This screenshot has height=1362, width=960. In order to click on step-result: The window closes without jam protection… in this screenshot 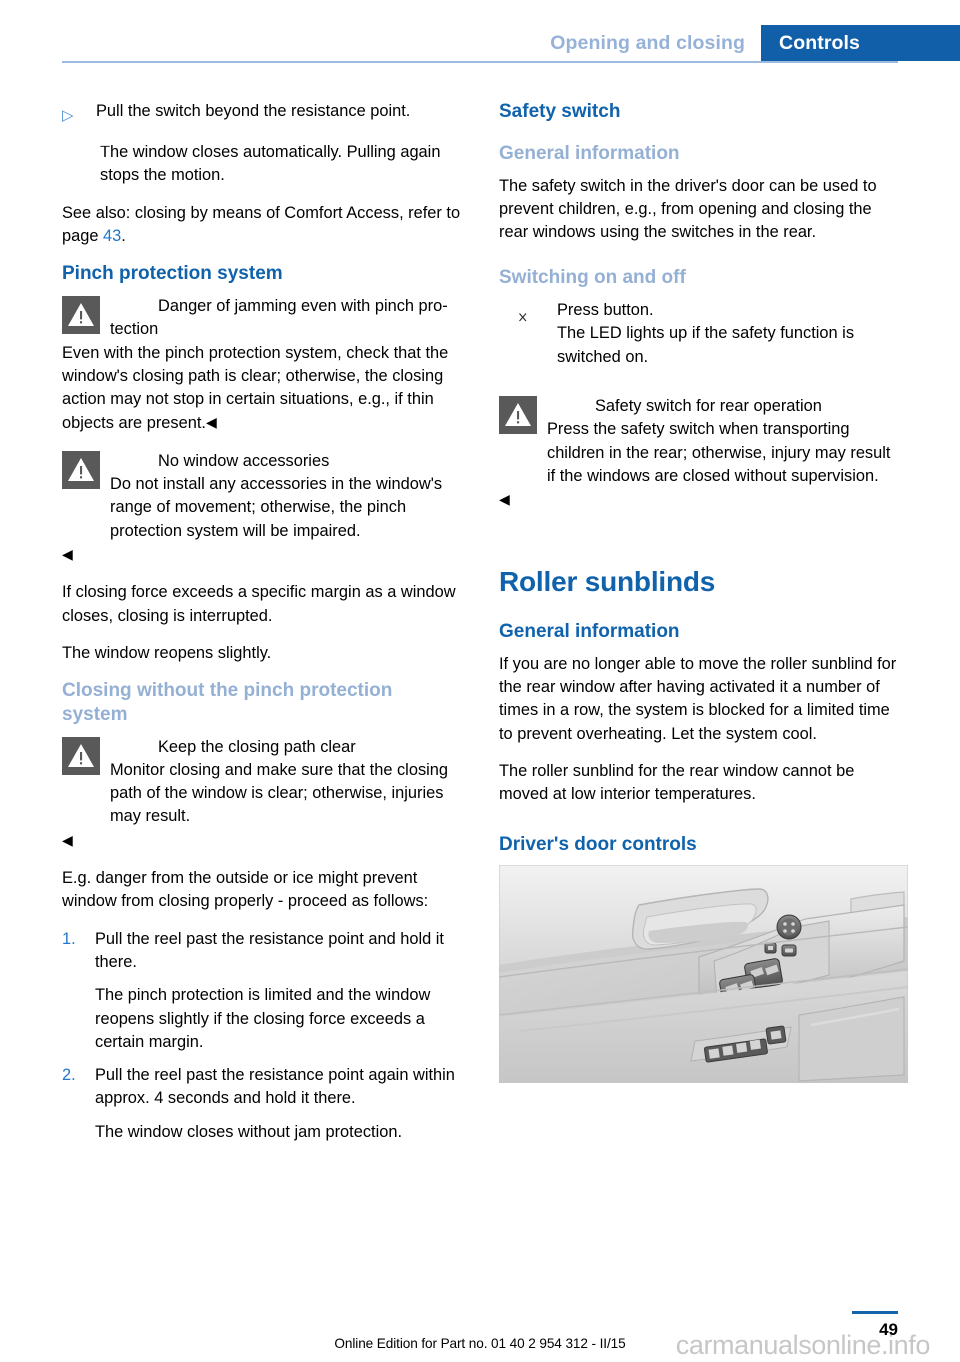, I will do `click(249, 1131)`.